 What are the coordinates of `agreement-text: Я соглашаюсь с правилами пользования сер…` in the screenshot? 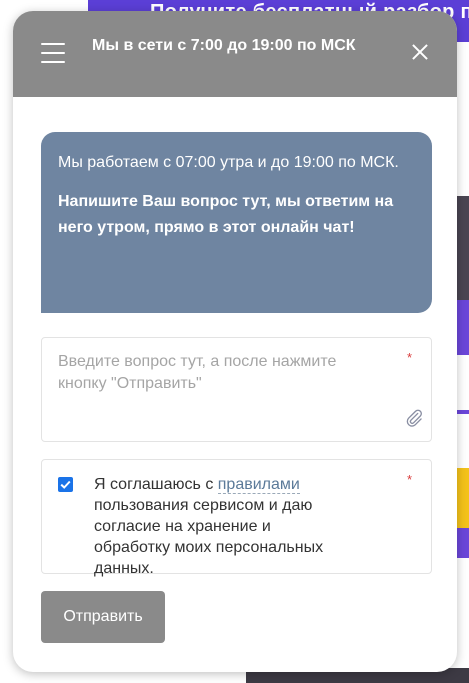 It's located at (214, 526).